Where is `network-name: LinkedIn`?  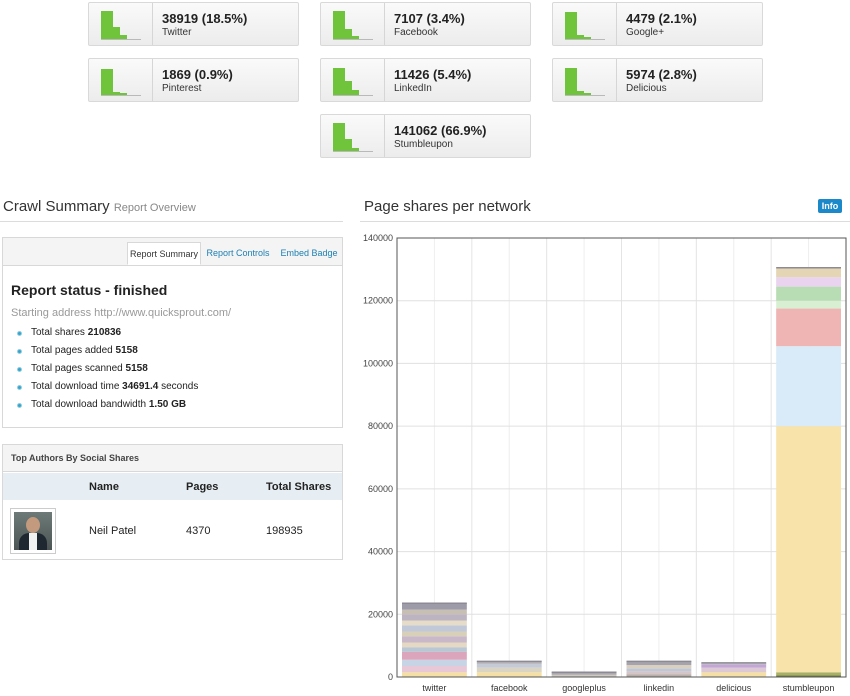 network-name: LinkedIn is located at coordinates (413, 88).